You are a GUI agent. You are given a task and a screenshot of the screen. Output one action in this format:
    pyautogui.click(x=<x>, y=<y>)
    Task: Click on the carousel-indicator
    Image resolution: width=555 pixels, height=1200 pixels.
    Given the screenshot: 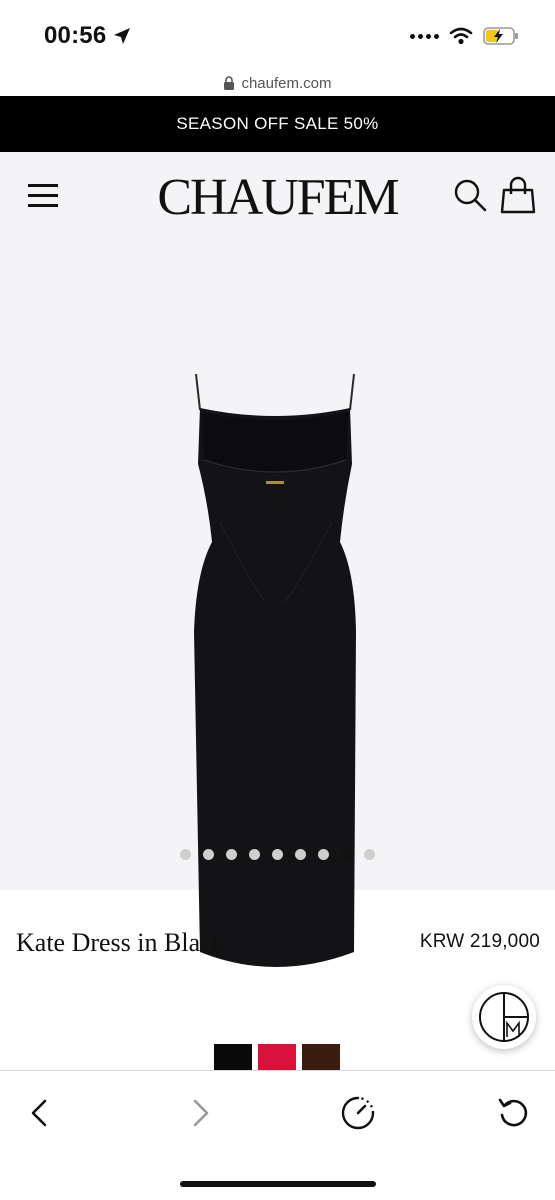 What is the action you would take?
    pyautogui.click(x=277, y=854)
    